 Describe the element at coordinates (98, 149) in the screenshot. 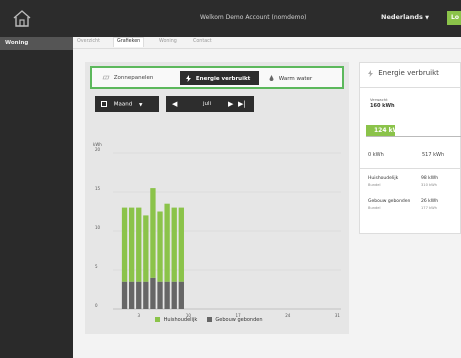

I see `y-tick-label: 20` at that location.